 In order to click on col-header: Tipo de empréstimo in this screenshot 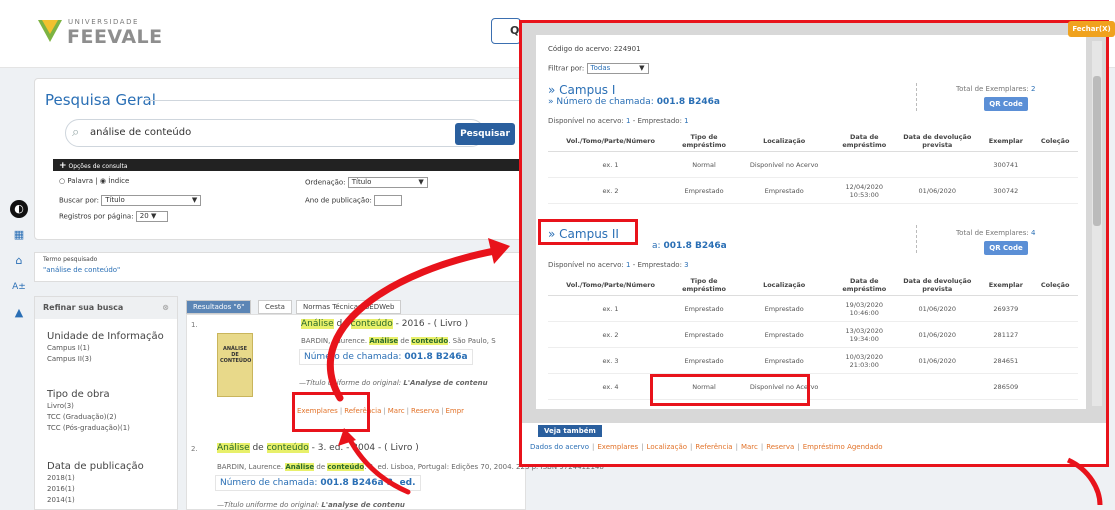, I will do `click(704, 285)`.